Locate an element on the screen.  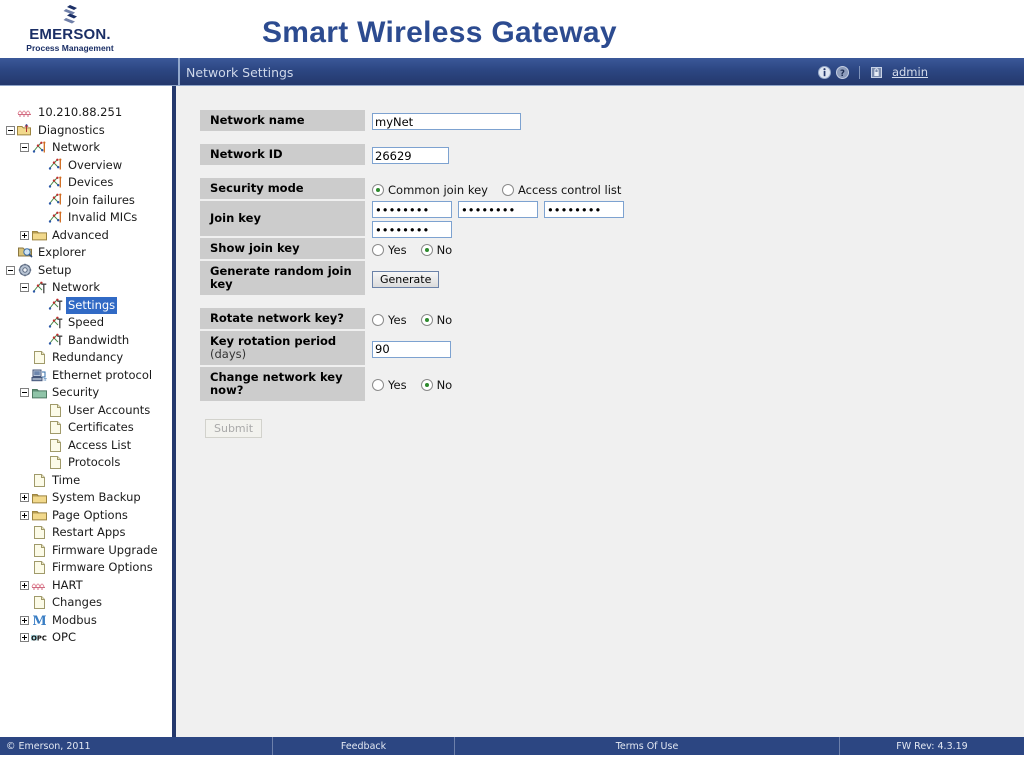
header-actions: ? admin is located at coordinates (872, 72).